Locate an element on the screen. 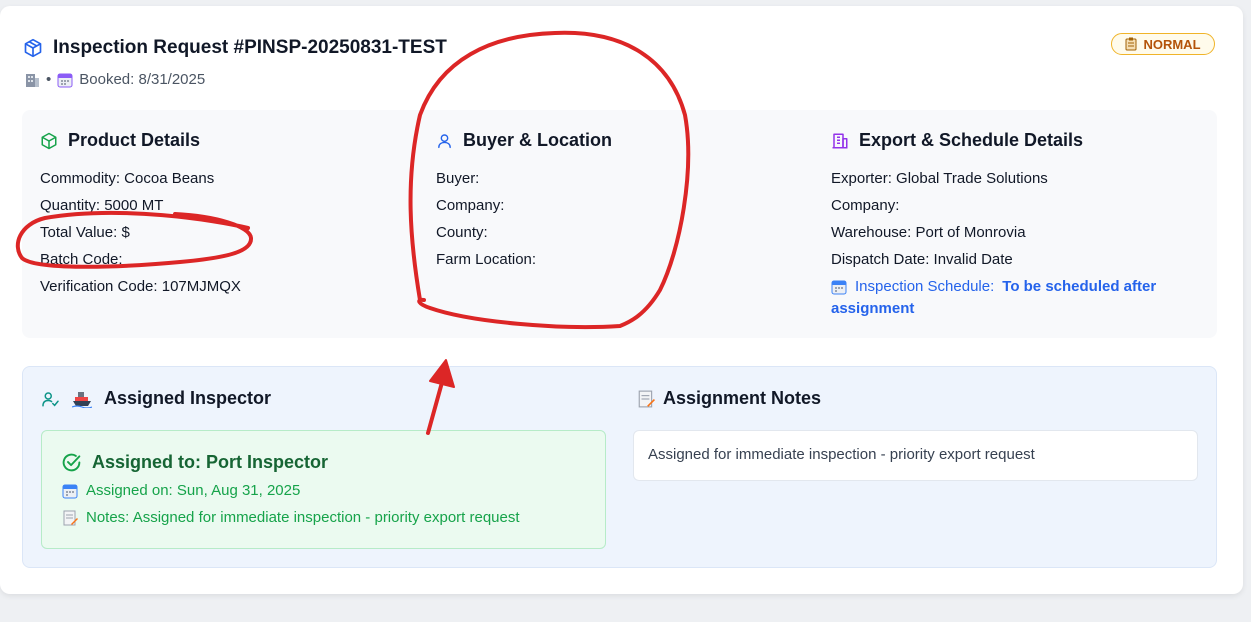 Image resolution: width=1251 pixels, height=622 pixels. assigned-inspector-heading: Assigned Inspector is located at coordinates (156, 398).